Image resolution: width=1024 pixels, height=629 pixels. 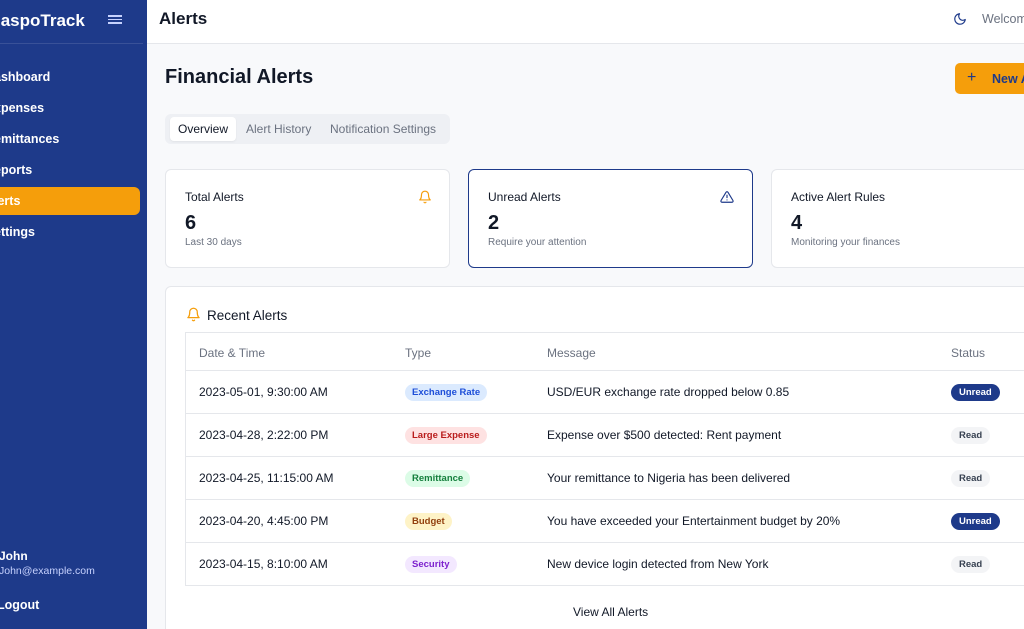 I want to click on cell-message: New device login detected from New York, so click(x=657, y=564).